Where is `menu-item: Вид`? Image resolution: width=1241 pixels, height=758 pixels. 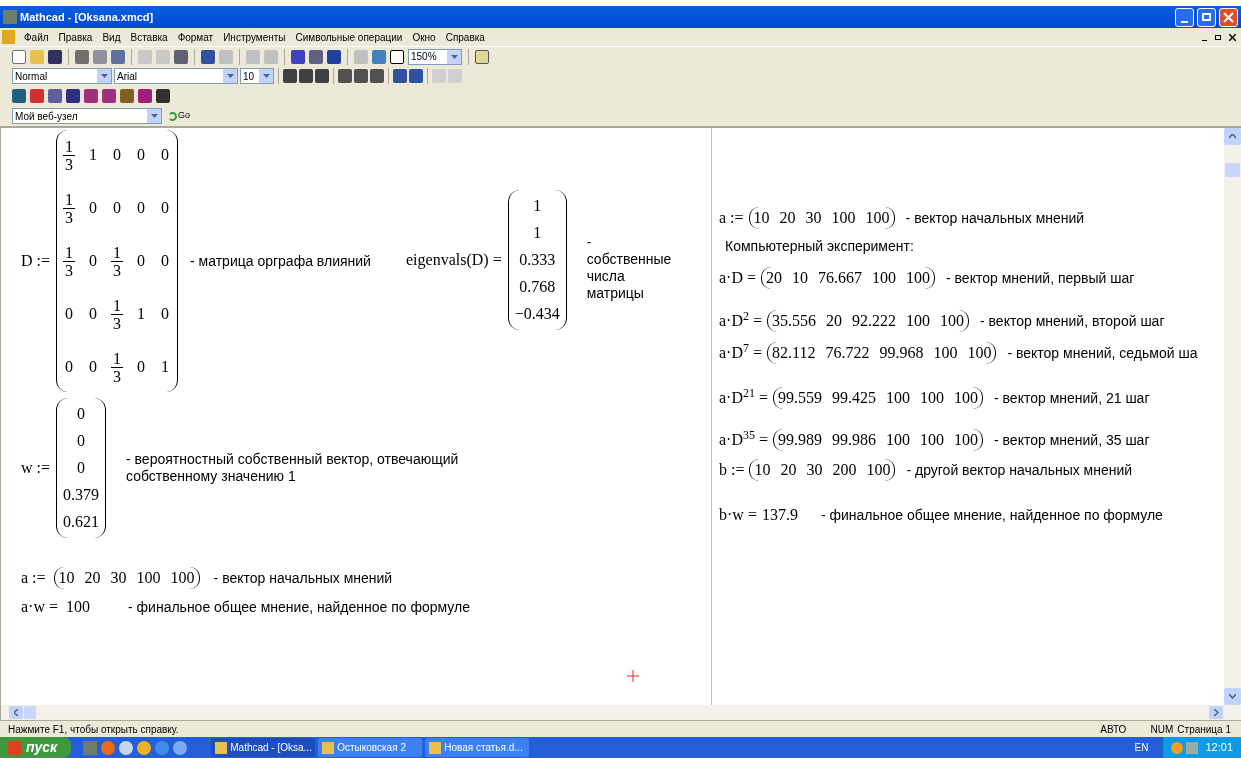 menu-item: Вид is located at coordinates (111, 37).